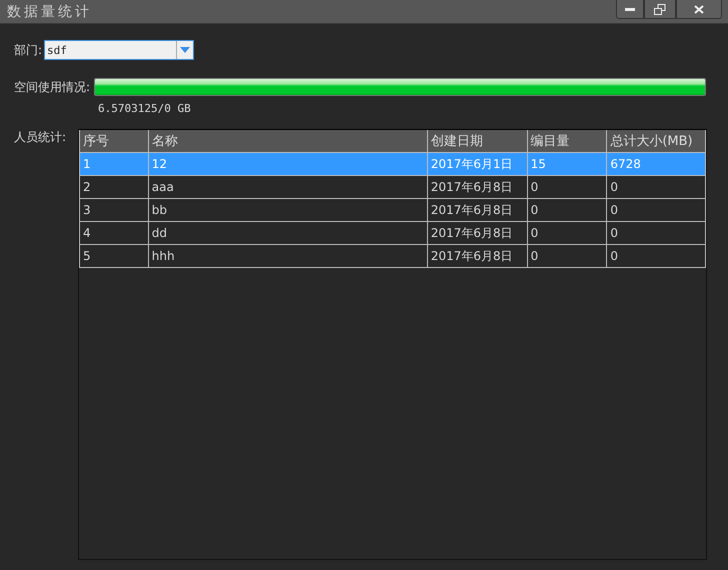  Describe the element at coordinates (114, 141) in the screenshot. I see `column-header: 序号` at that location.